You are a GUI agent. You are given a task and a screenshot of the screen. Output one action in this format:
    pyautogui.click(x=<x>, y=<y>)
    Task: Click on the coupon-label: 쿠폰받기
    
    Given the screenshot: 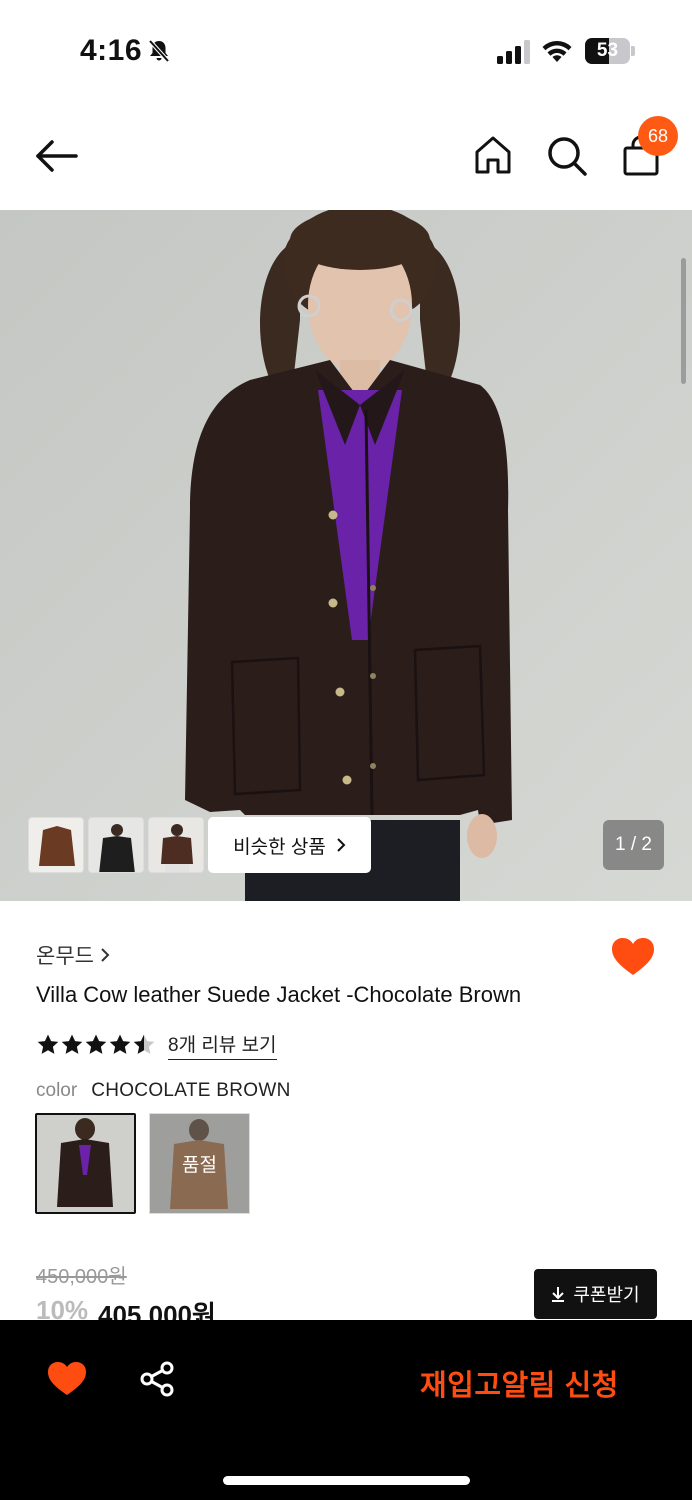 What is the action you would take?
    pyautogui.click(x=606, y=1295)
    